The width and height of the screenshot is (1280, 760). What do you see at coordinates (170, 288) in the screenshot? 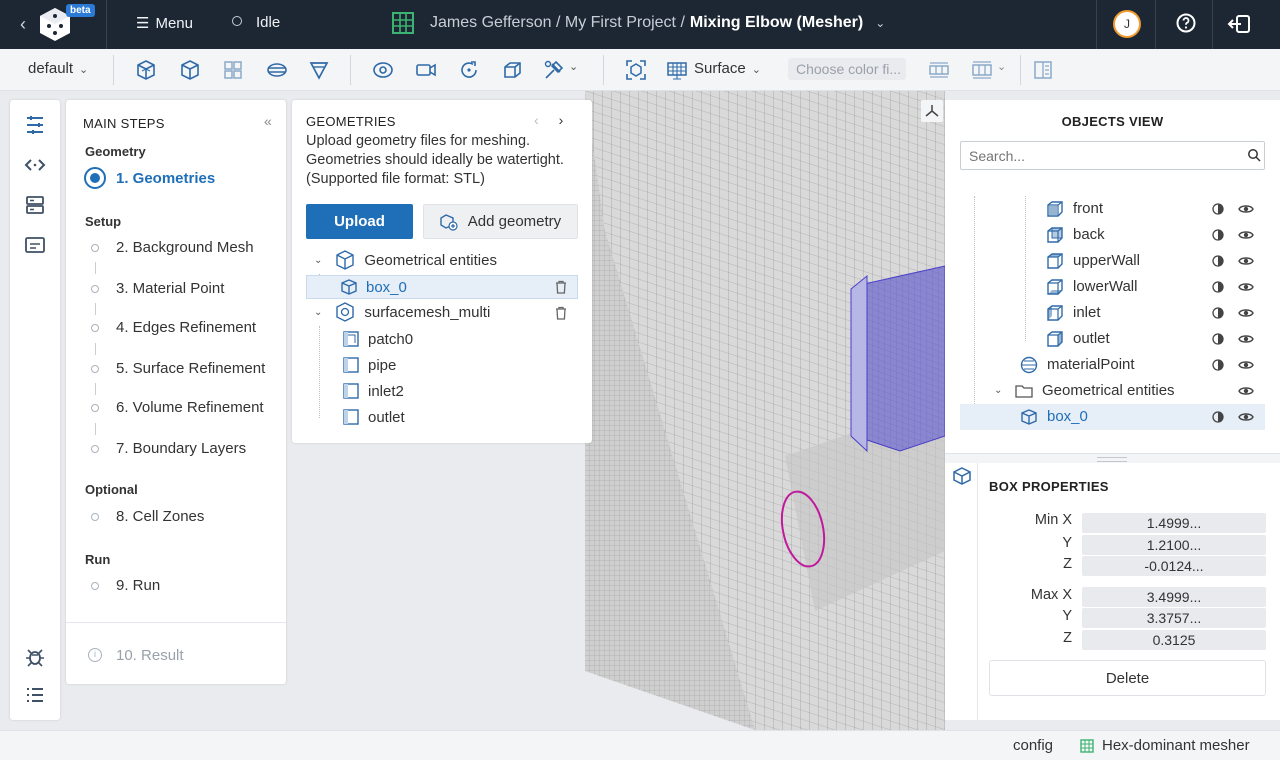
I see `step-material-point: 3. Material Point` at bounding box center [170, 288].